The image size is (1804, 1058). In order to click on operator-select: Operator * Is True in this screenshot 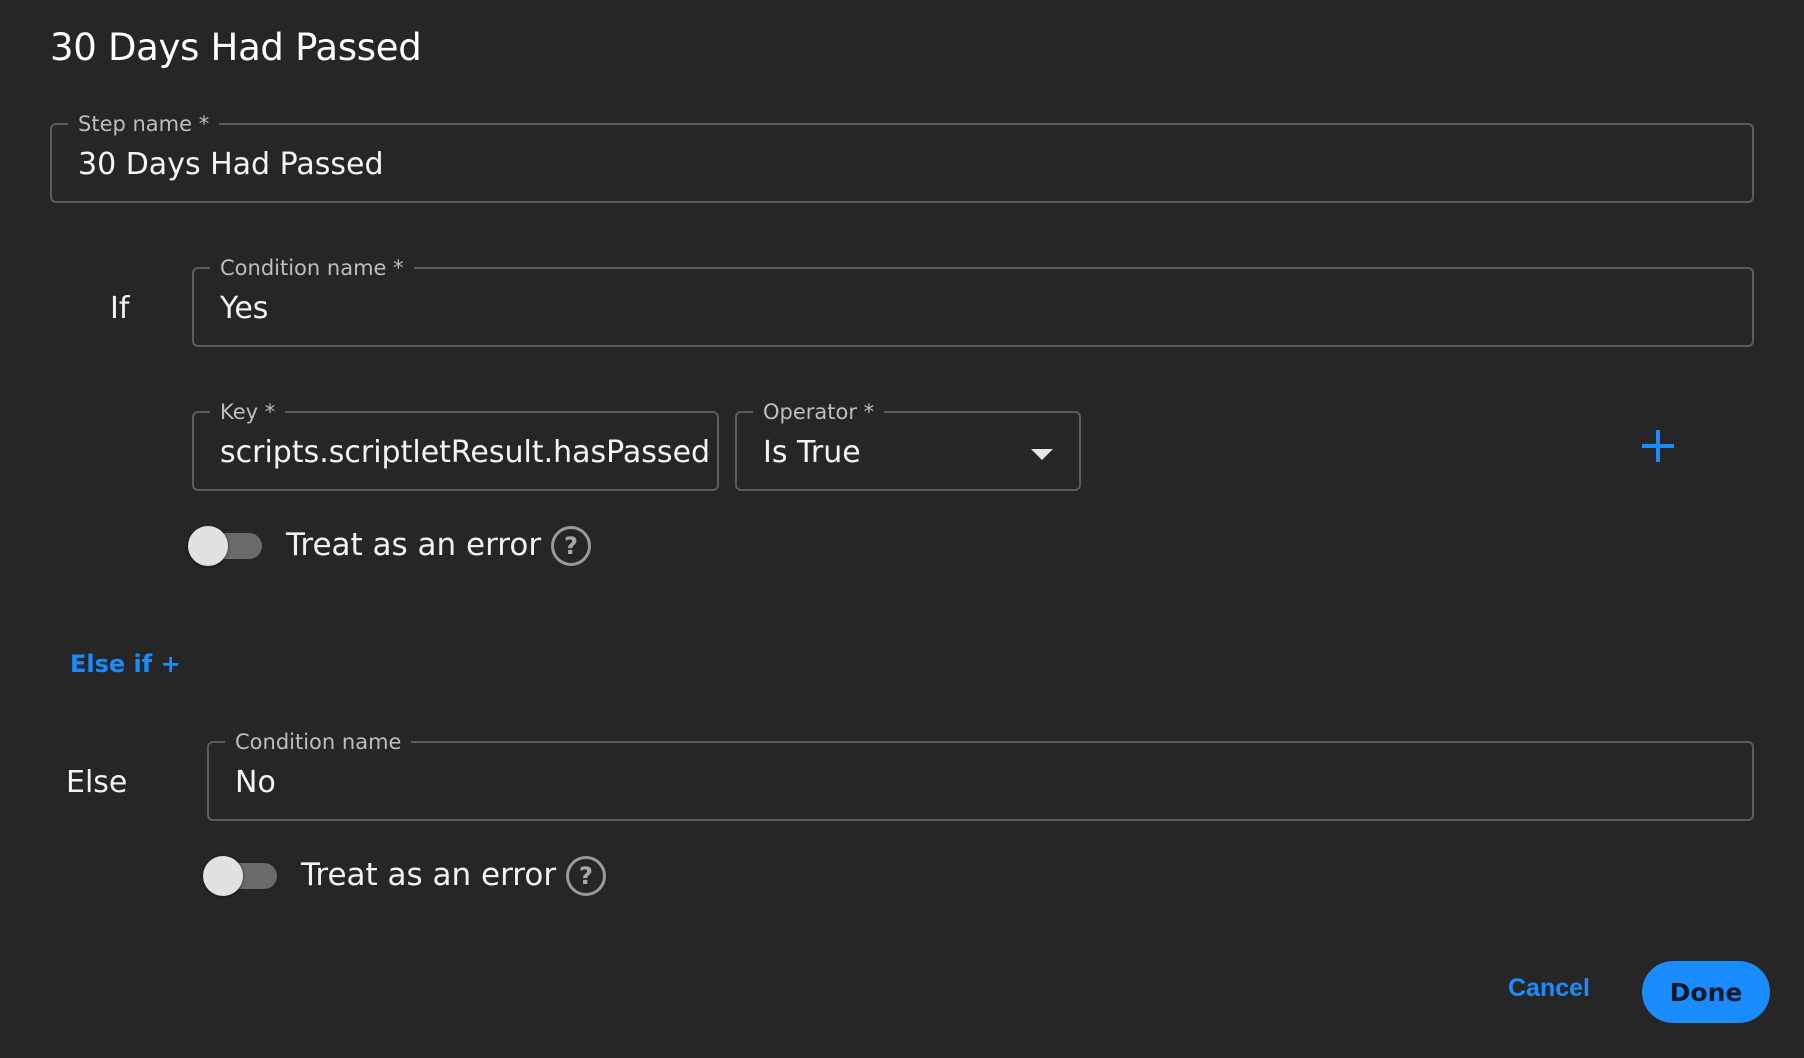, I will do `click(908, 445)`.